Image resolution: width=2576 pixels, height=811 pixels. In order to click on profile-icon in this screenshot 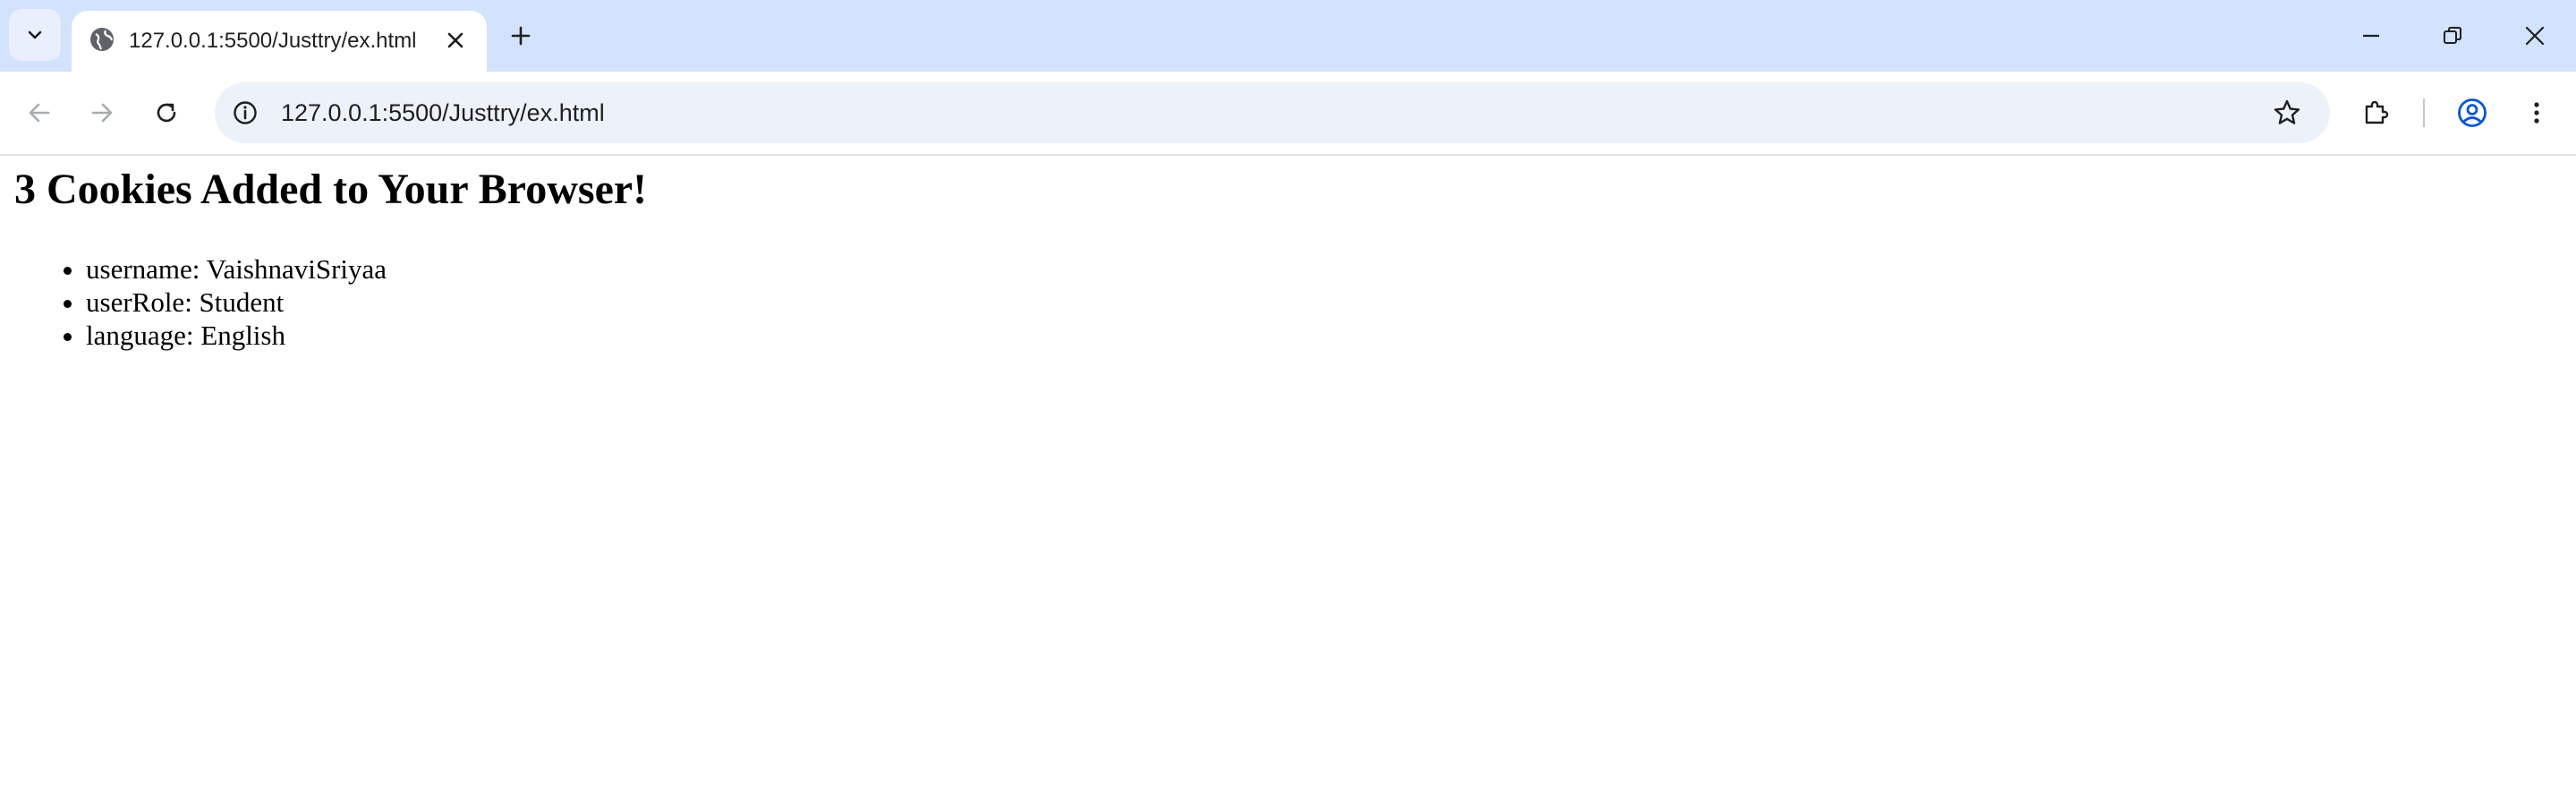, I will do `click(2472, 112)`.